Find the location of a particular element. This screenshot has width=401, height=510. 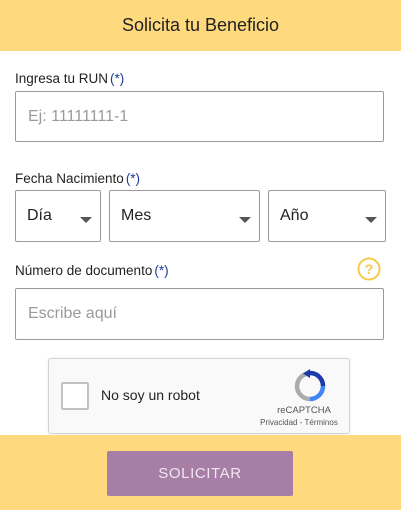

year-select: Año is located at coordinates (327, 216).